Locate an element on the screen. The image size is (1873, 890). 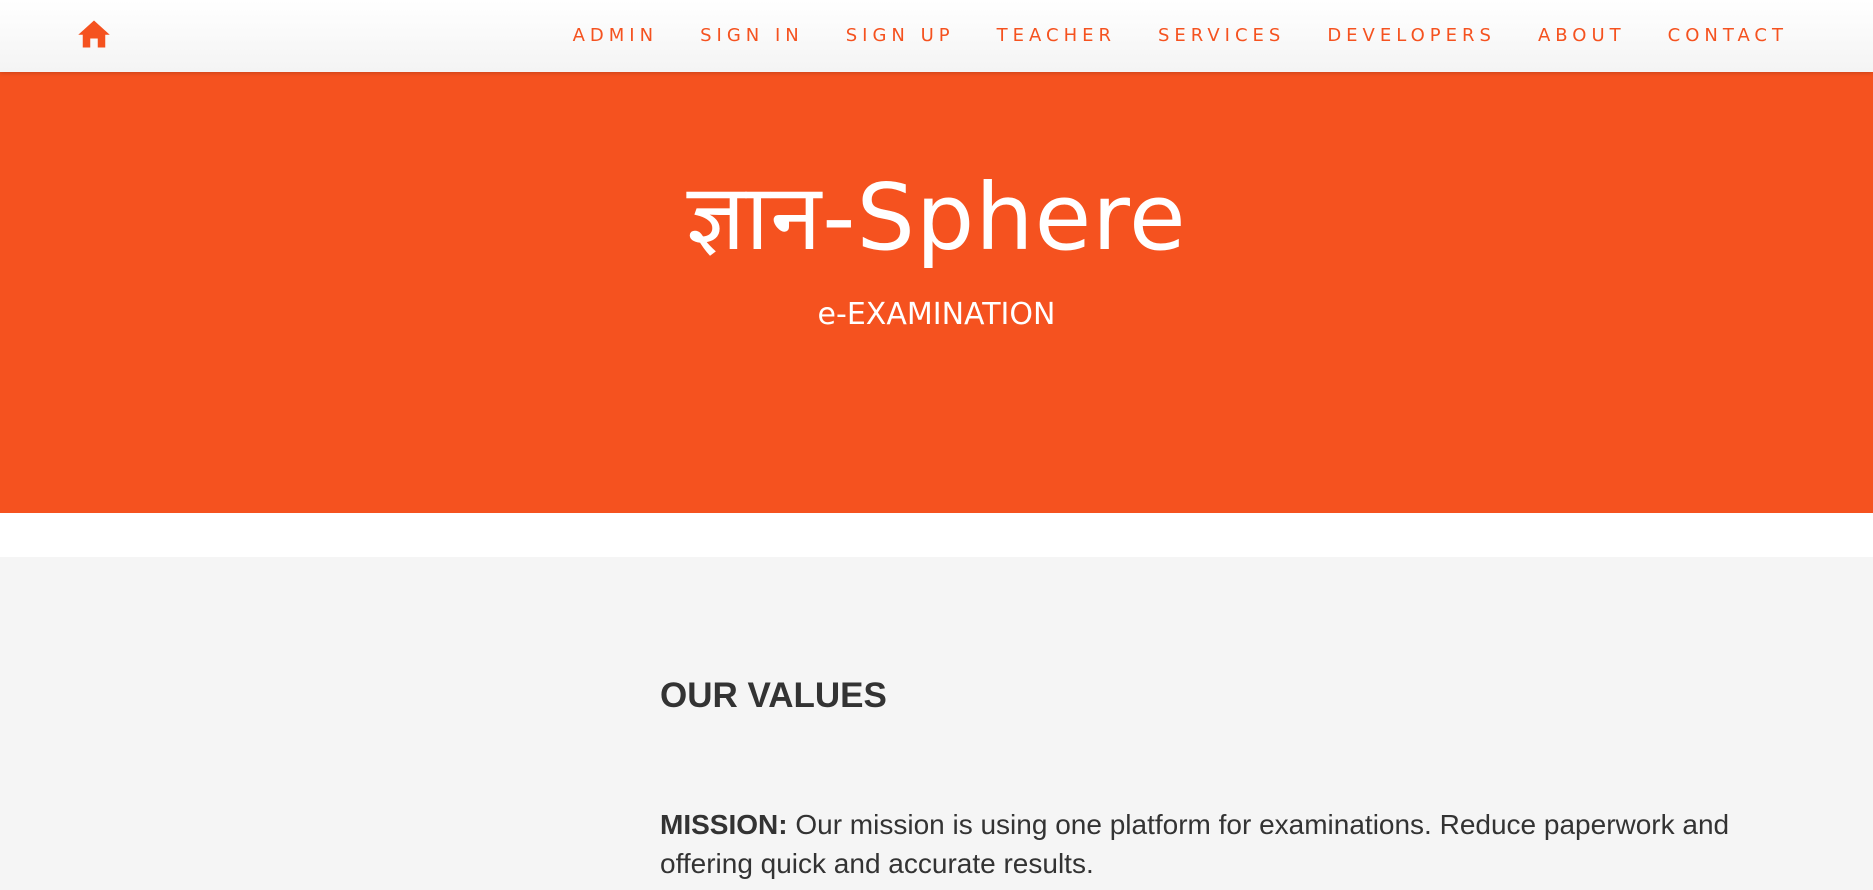
mission-label: MISSION: is located at coordinates (724, 824).